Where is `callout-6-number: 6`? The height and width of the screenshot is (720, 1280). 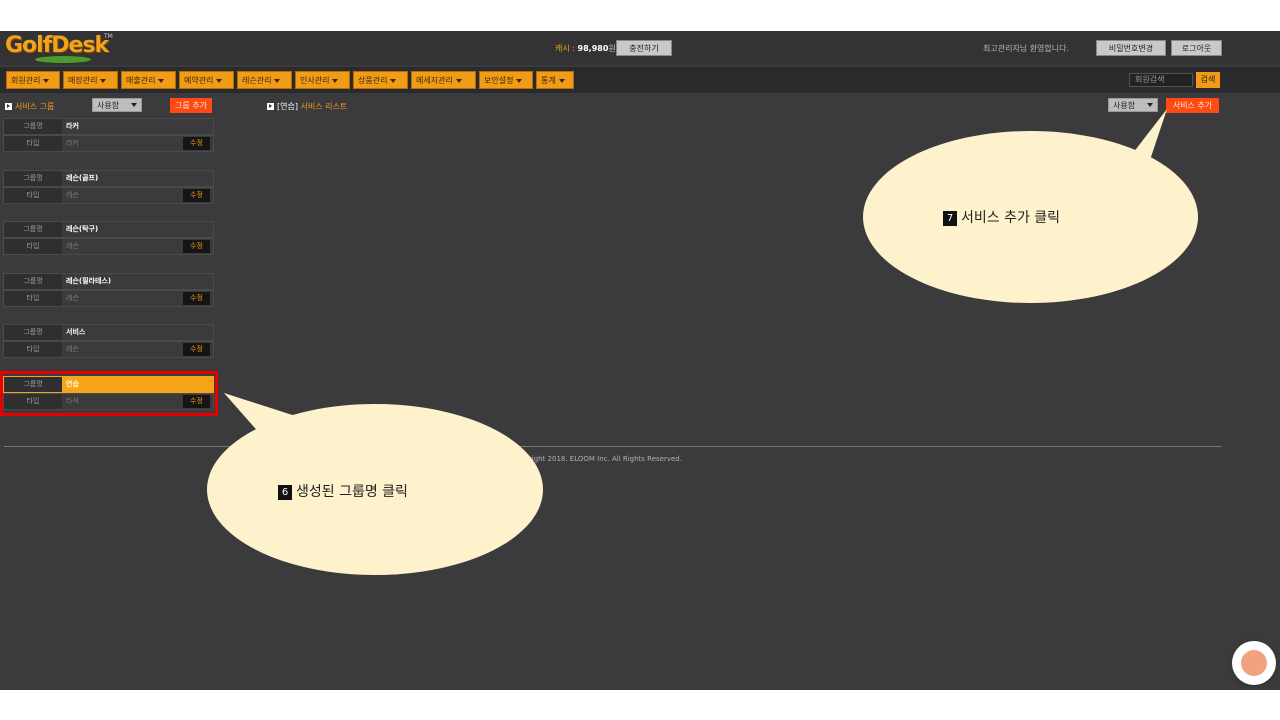
callout-6-number: 6 is located at coordinates (285, 492).